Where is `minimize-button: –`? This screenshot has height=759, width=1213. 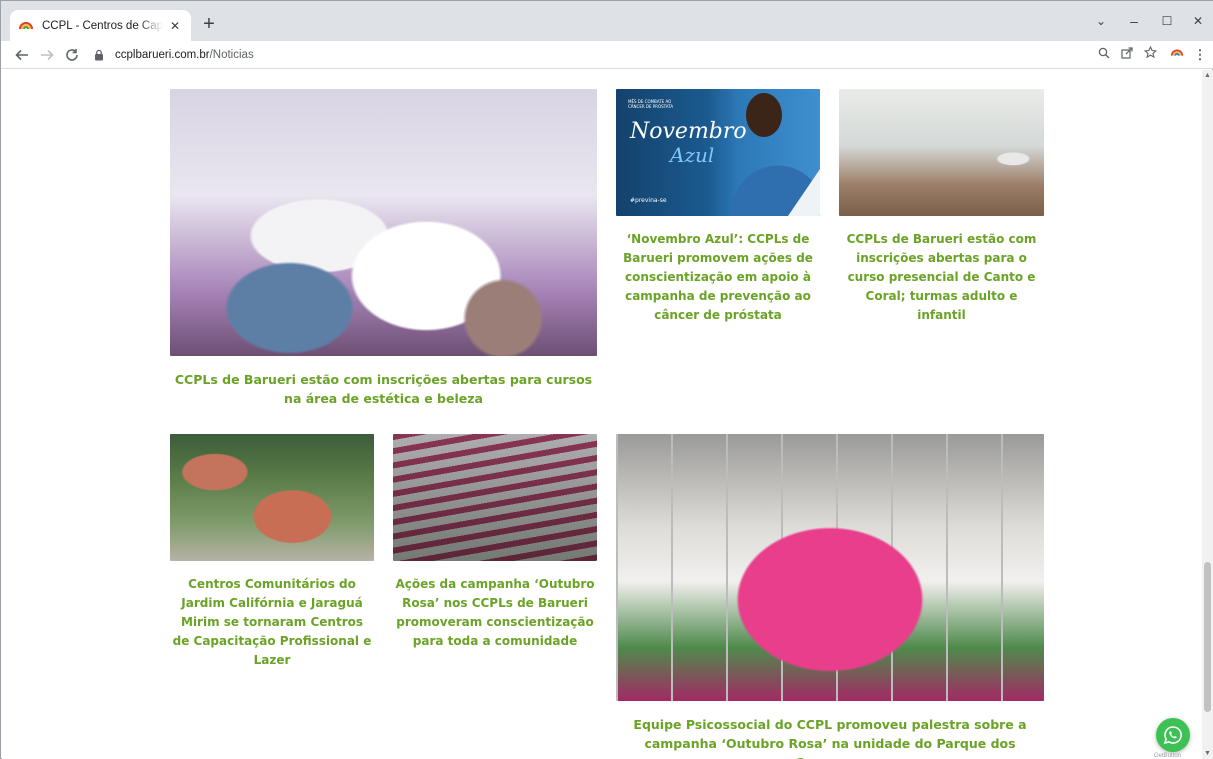 minimize-button: – is located at coordinates (1134, 21).